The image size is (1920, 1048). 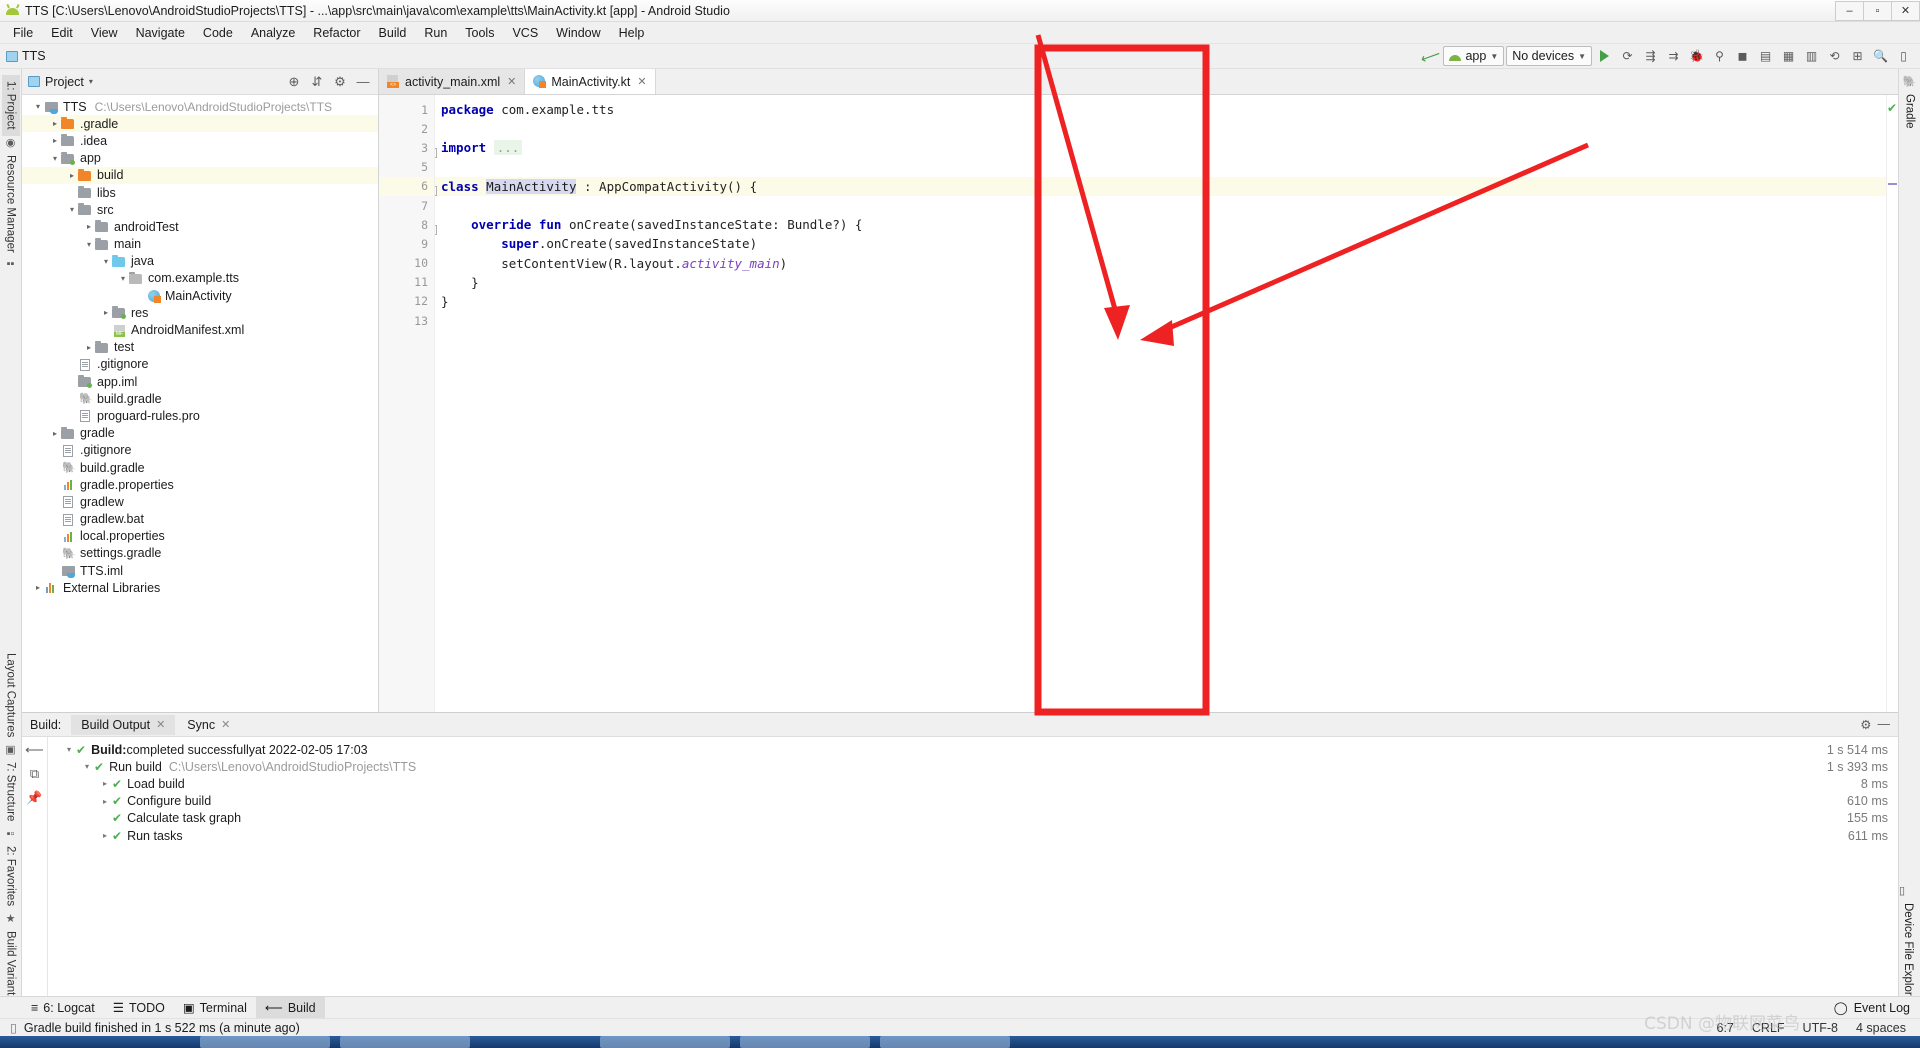 I want to click on run-configuration-selector: app ▼, so click(x=1474, y=56).